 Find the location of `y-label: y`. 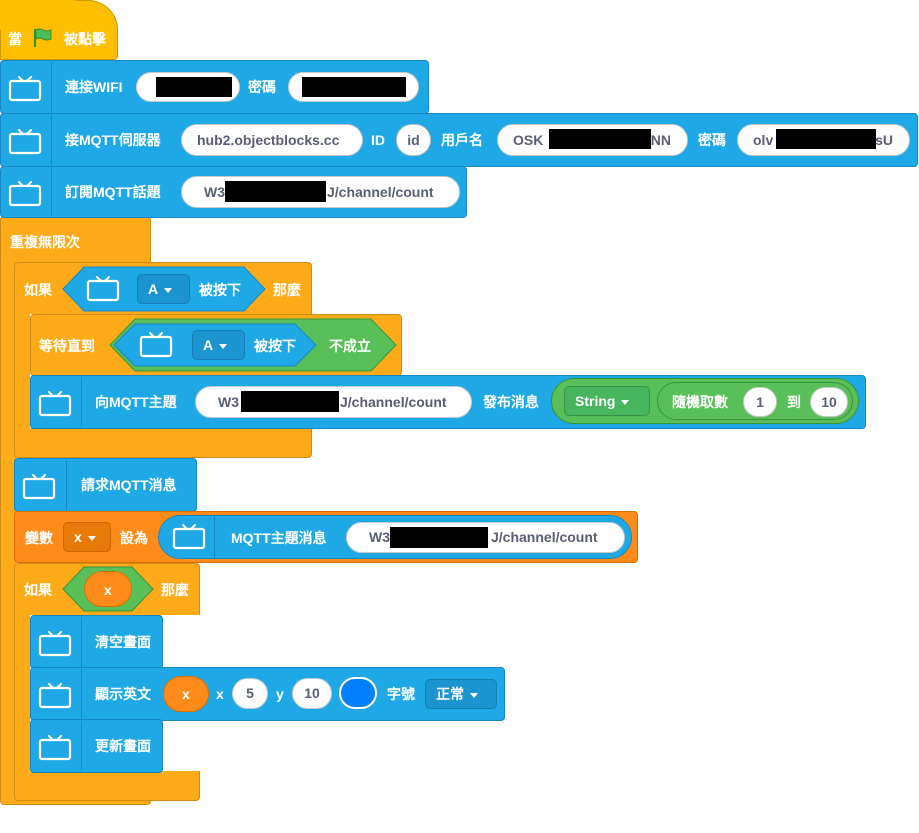

y-label: y is located at coordinates (280, 694).